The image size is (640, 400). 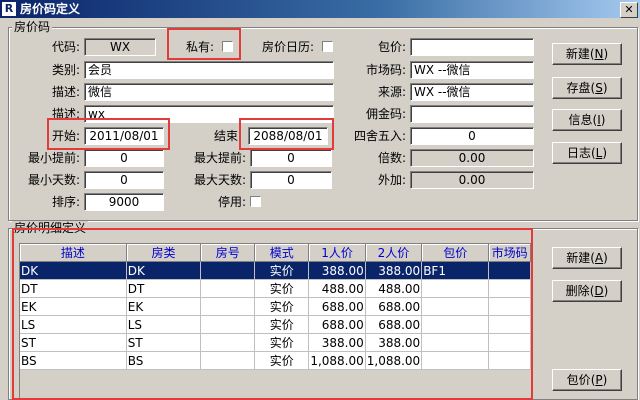 I want to click on new-button-key: N, so click(x=599, y=54).